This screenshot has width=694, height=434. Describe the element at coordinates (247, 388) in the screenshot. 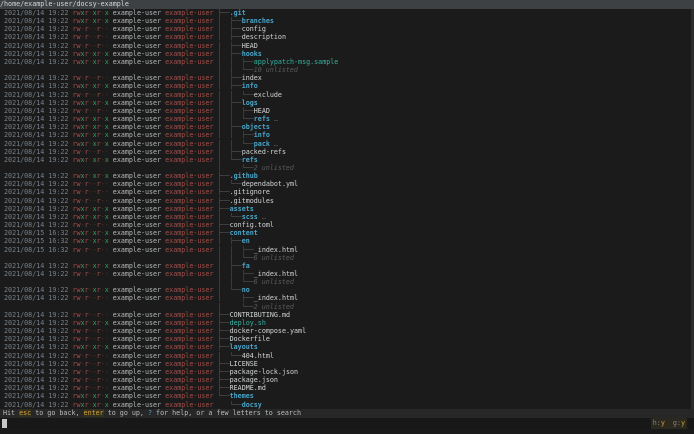

I see `entry-name: README.md` at that location.